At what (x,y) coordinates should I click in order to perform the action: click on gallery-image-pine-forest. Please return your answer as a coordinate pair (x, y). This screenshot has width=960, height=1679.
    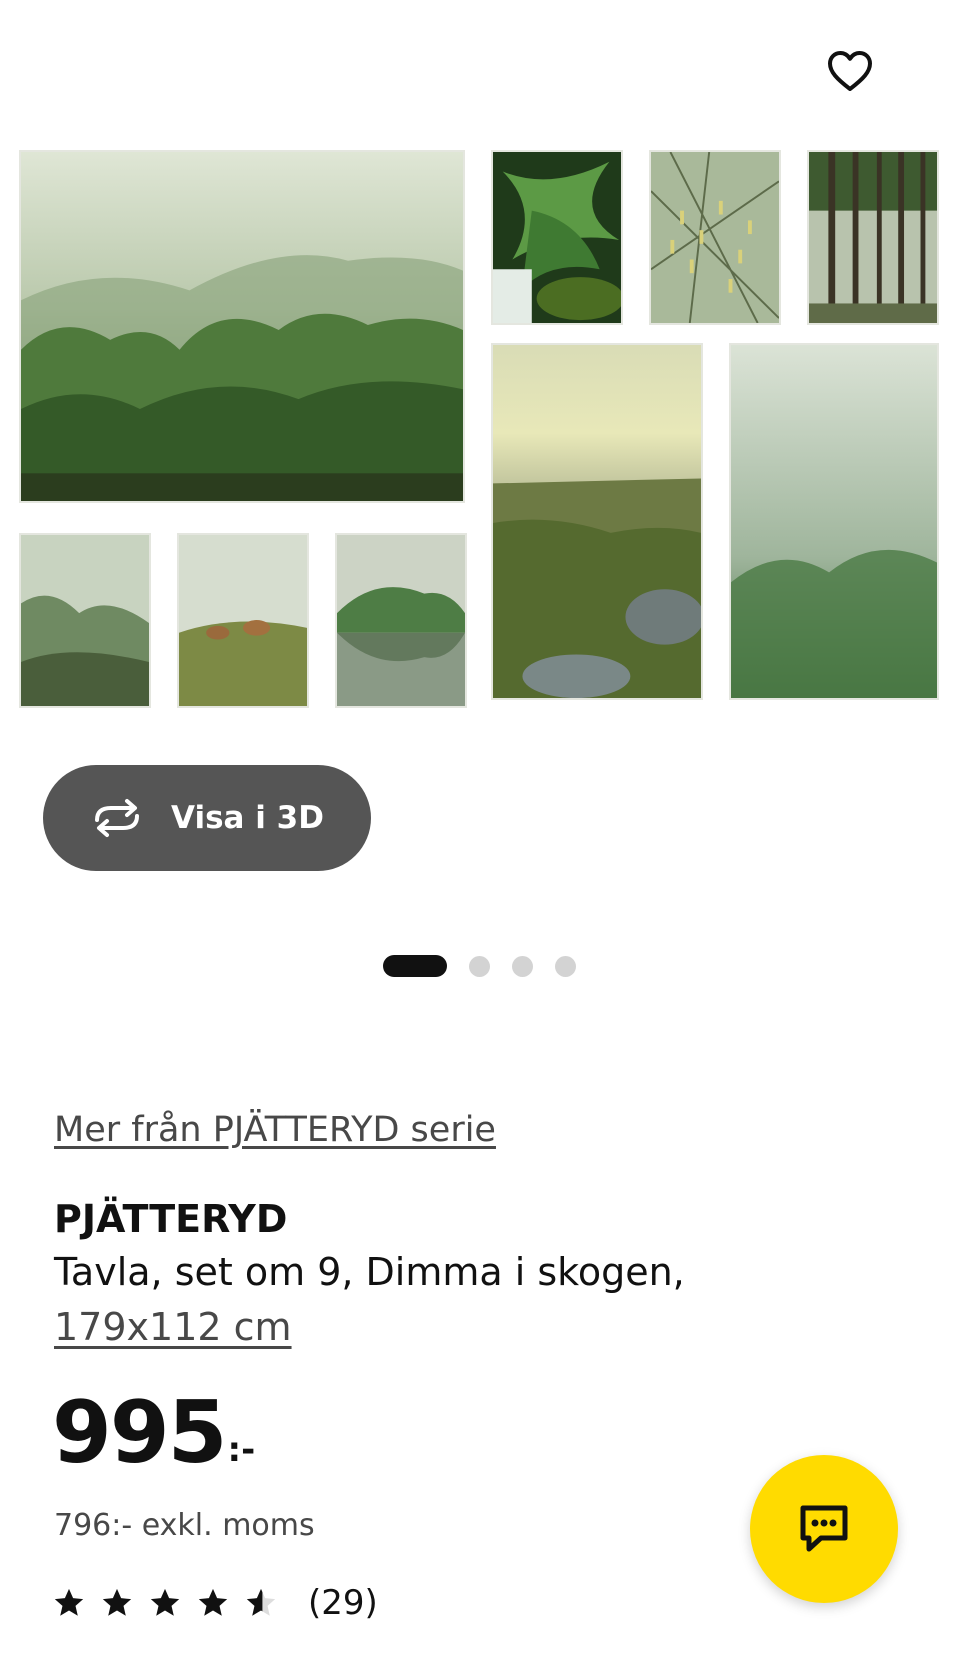
    Looking at the image, I should click on (873, 237).